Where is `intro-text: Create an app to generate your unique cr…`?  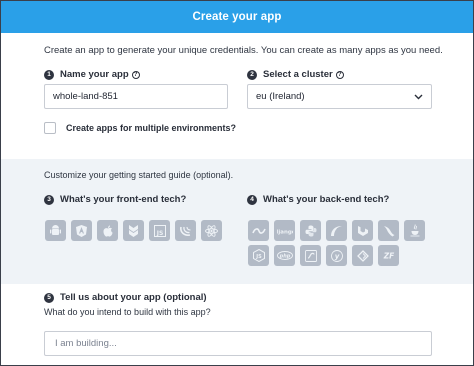
intro-text: Create an app to generate your unique cr… is located at coordinates (243, 50).